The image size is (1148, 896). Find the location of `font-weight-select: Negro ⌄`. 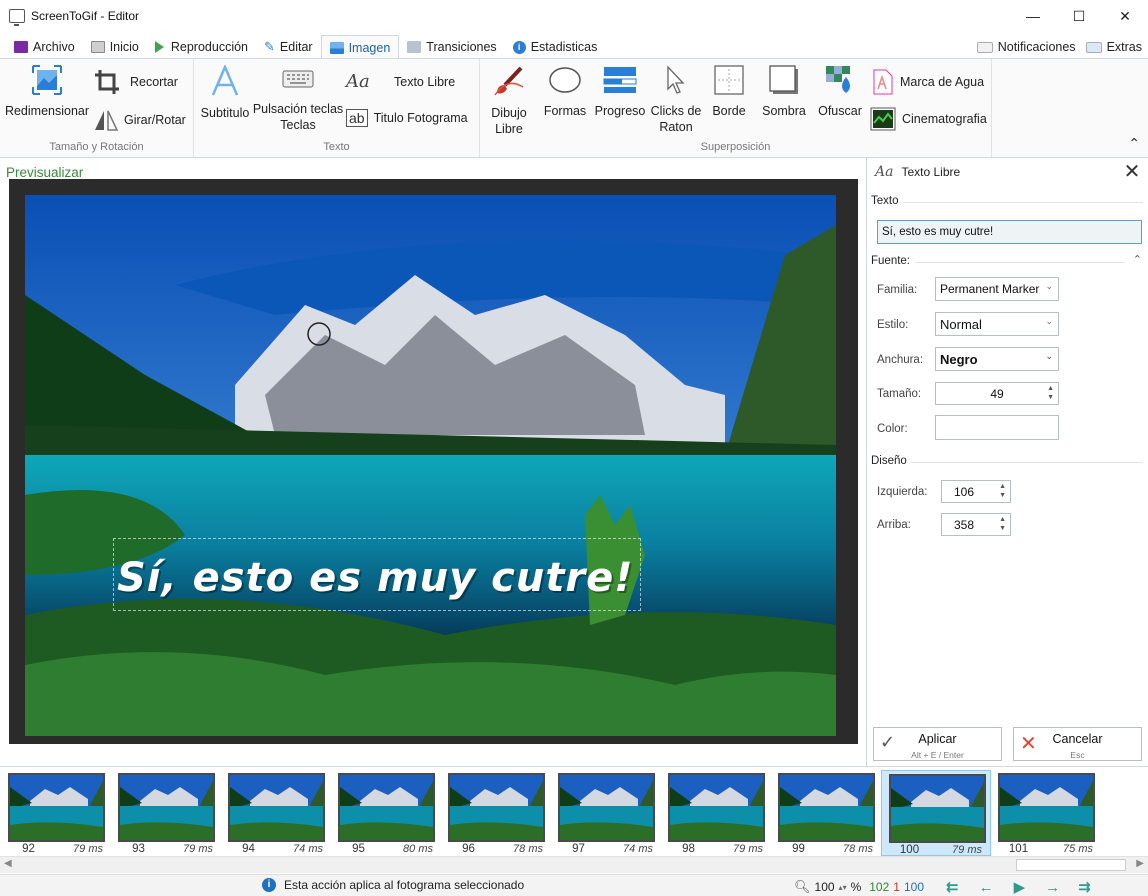

font-weight-select: Negro ⌄ is located at coordinates (997, 359).